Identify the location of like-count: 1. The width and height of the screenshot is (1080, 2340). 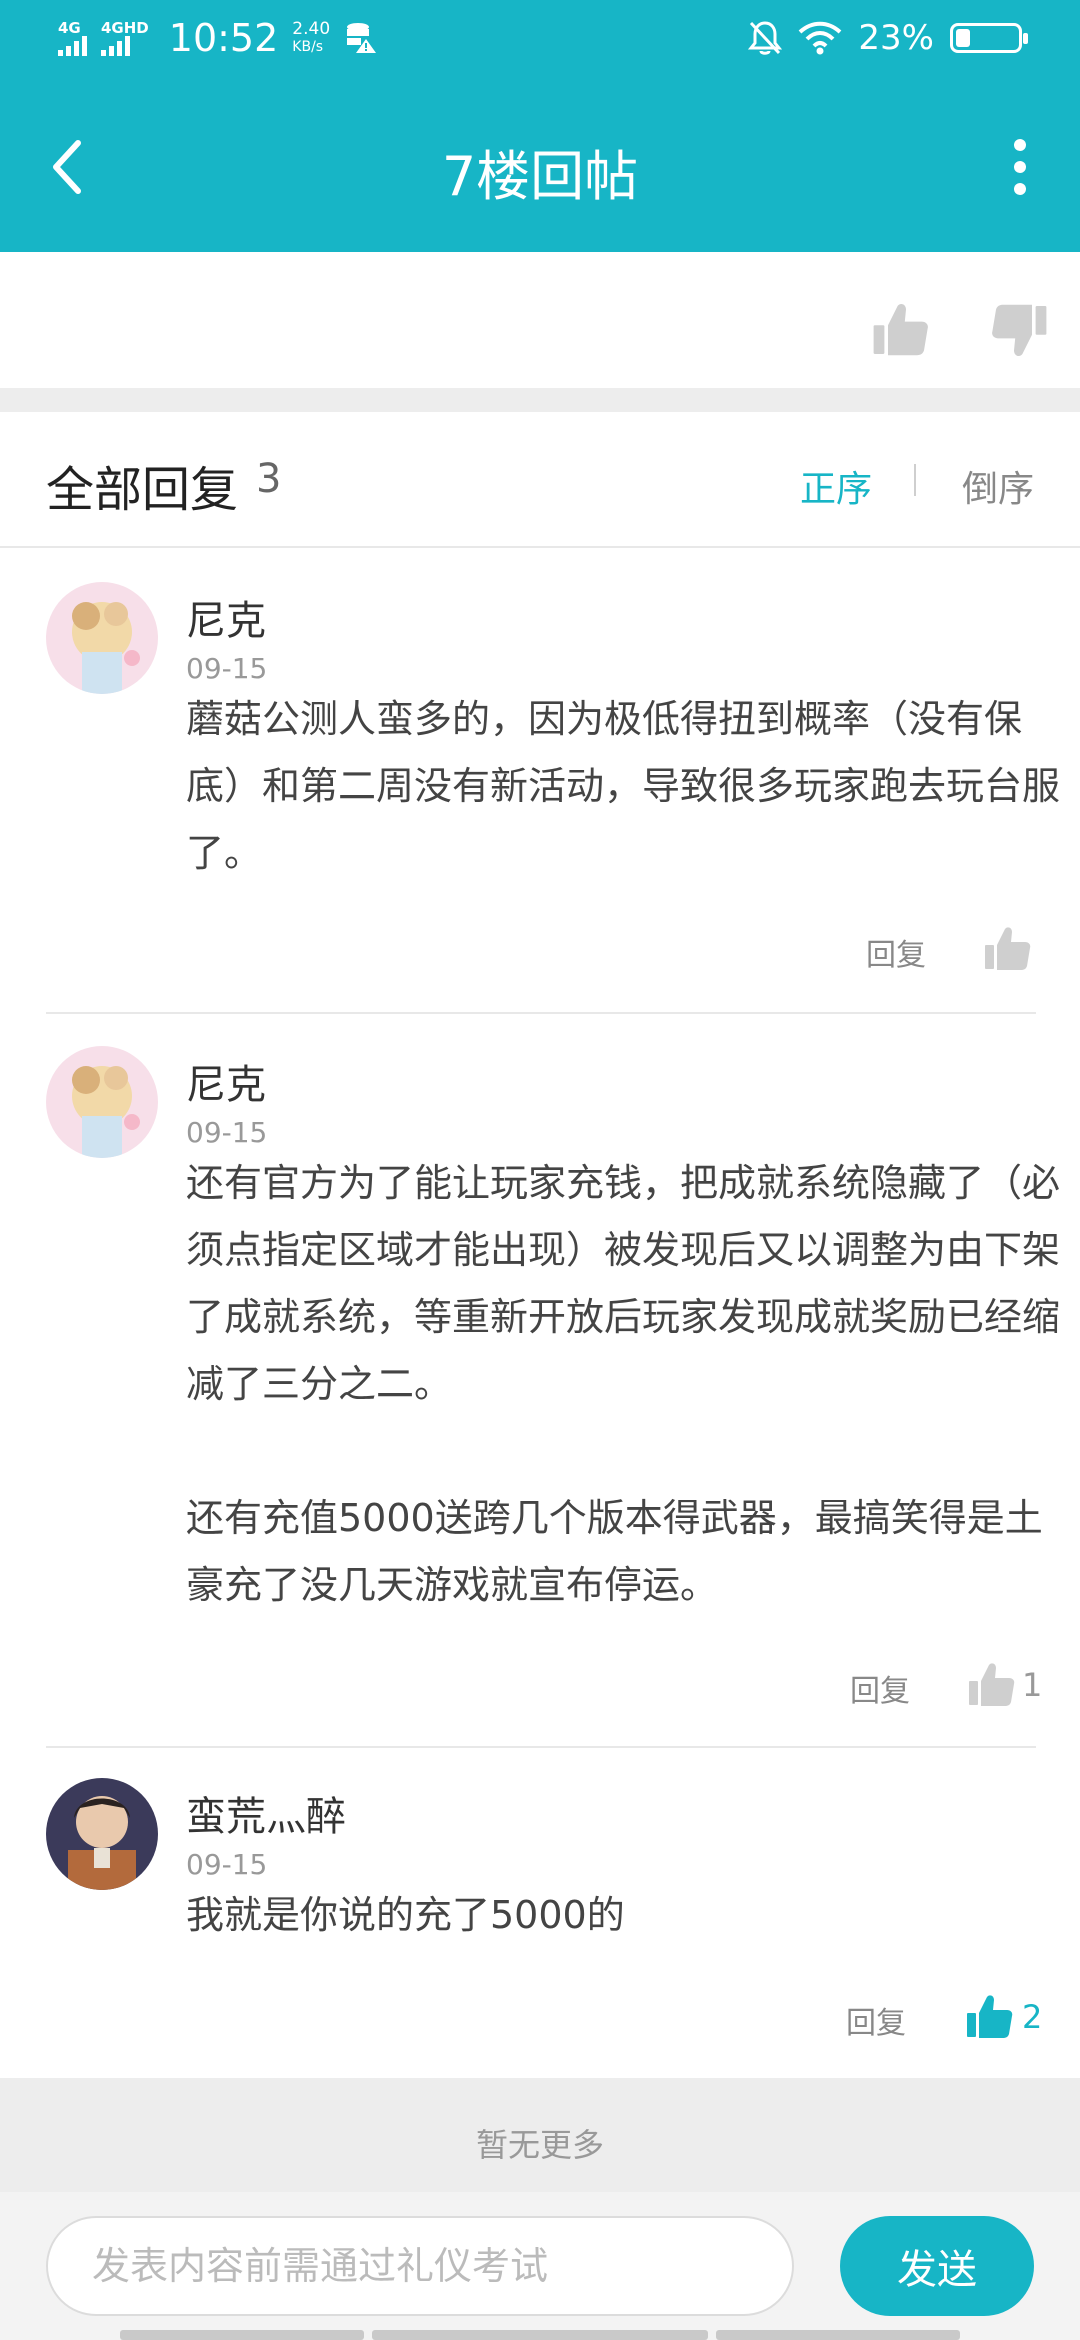
(1032, 1685).